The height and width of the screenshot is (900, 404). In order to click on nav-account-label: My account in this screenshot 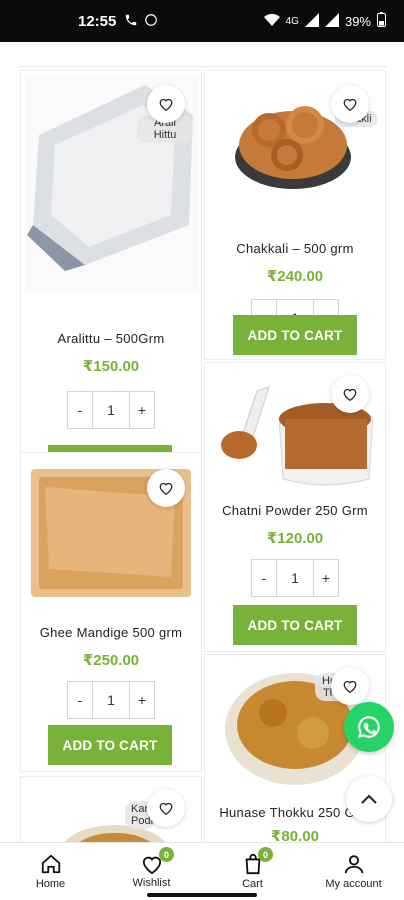, I will do `click(353, 884)`.